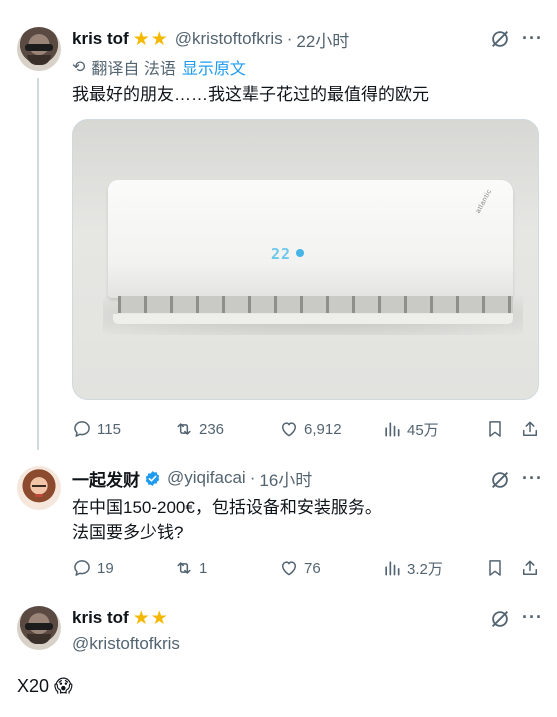  What do you see at coordinates (423, 430) in the screenshot?
I see `views-count: 45万` at bounding box center [423, 430].